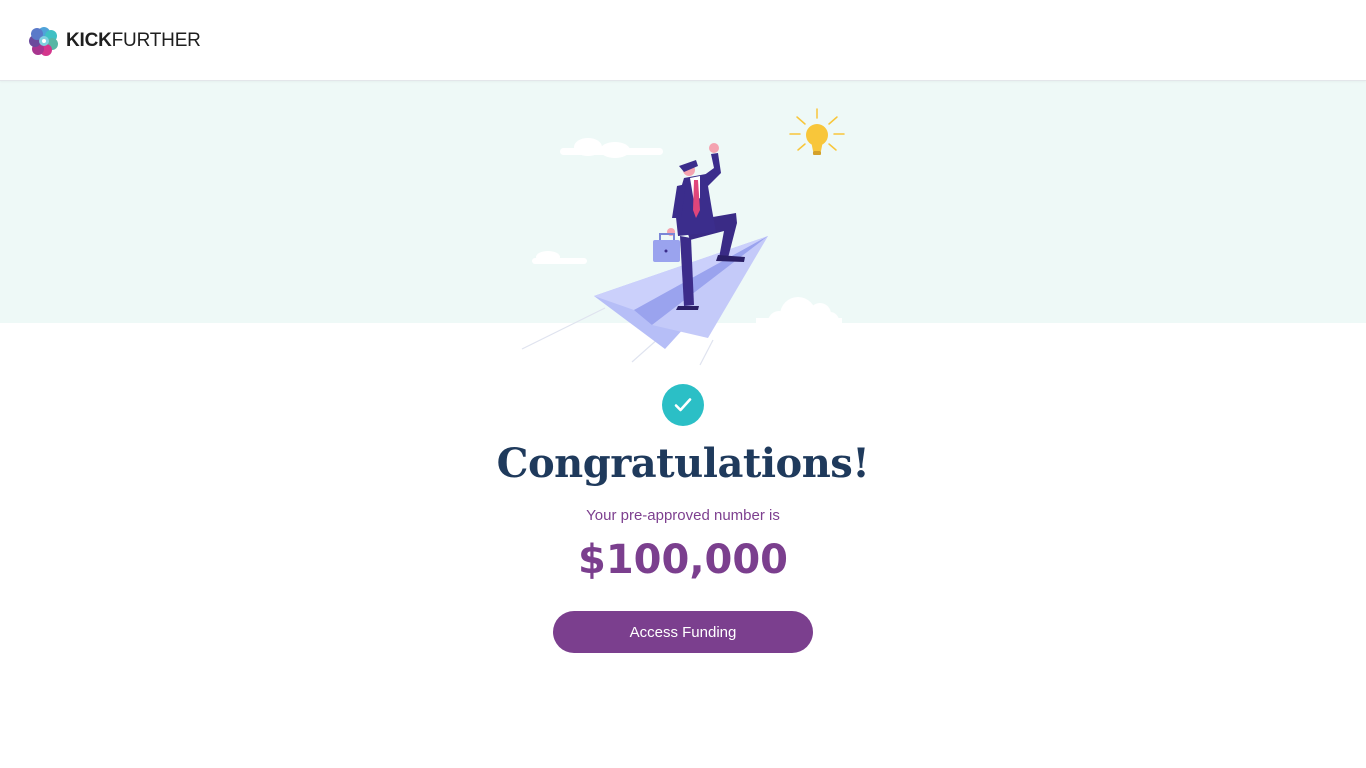 This screenshot has height=768, width=1366. Describe the element at coordinates (683, 515) in the screenshot. I see `preapproved-label: Your pre-approved number is` at that location.